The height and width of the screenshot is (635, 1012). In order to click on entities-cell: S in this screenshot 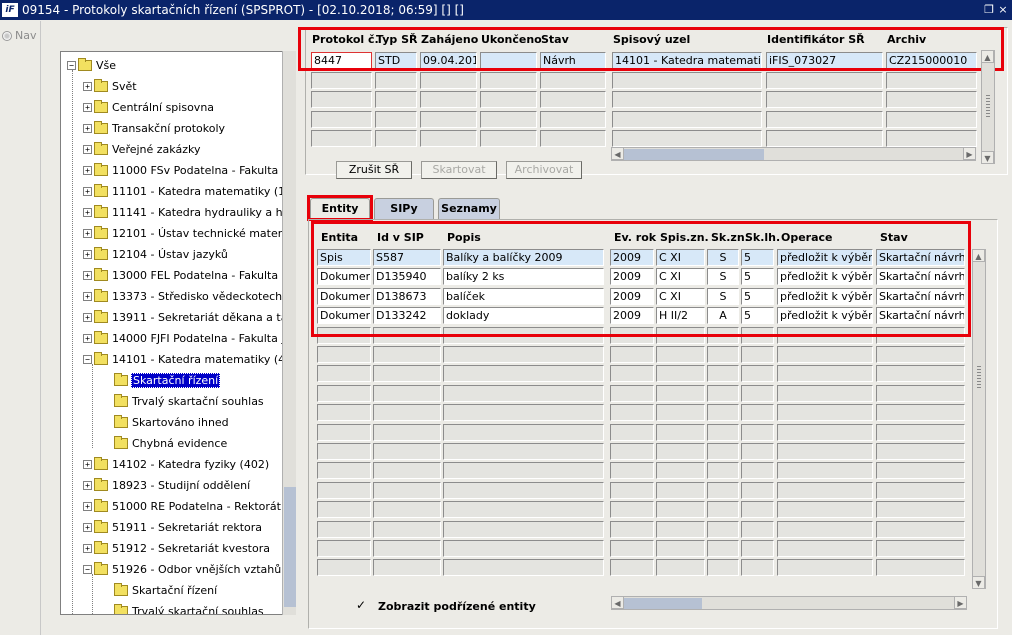, I will do `click(723, 296)`.